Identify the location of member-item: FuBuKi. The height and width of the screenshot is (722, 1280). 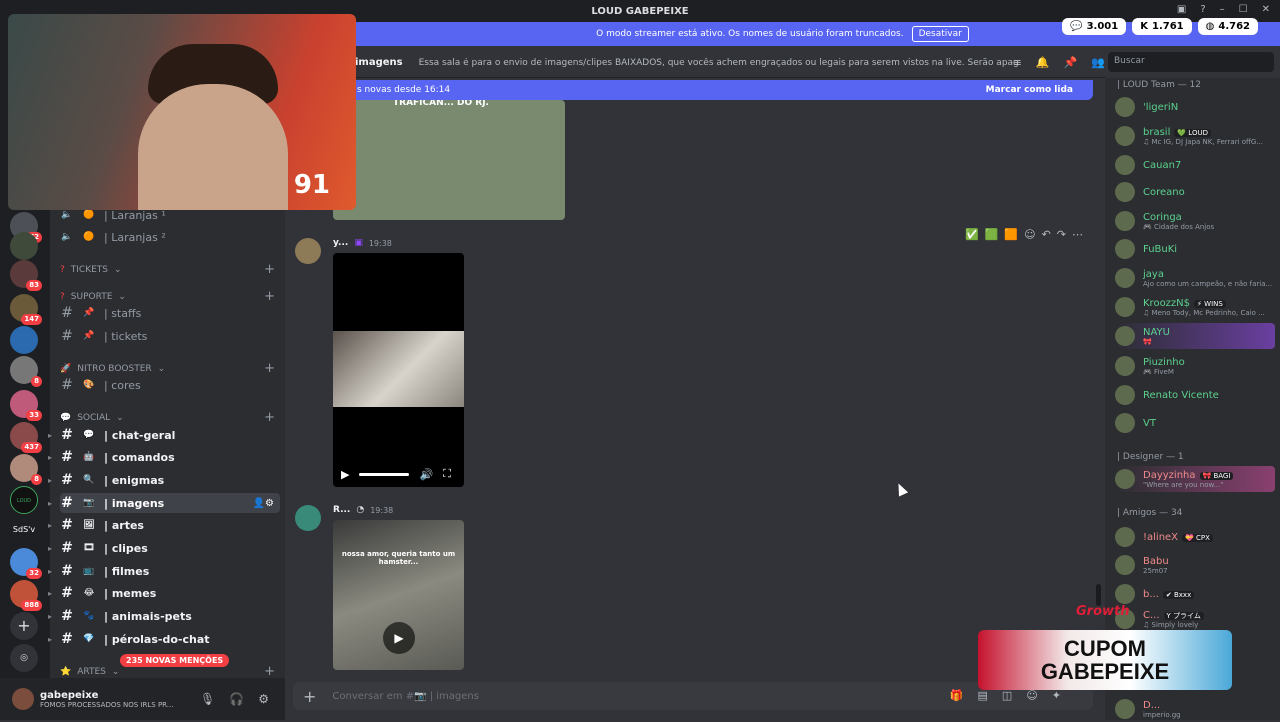
(1195, 249).